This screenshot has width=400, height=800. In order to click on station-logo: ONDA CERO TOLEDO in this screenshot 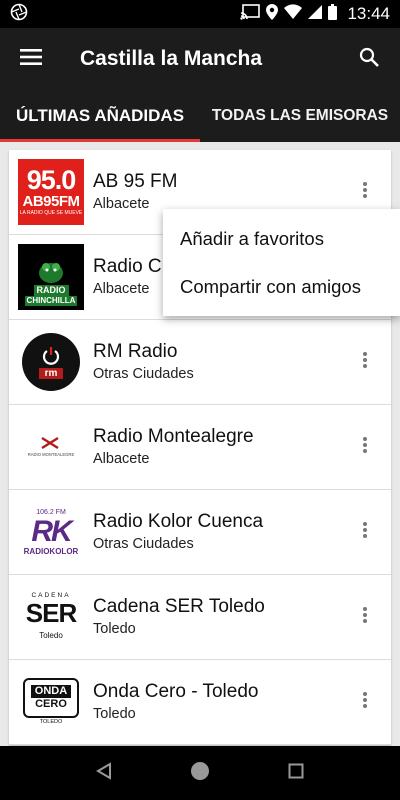, I will do `click(51, 702)`.